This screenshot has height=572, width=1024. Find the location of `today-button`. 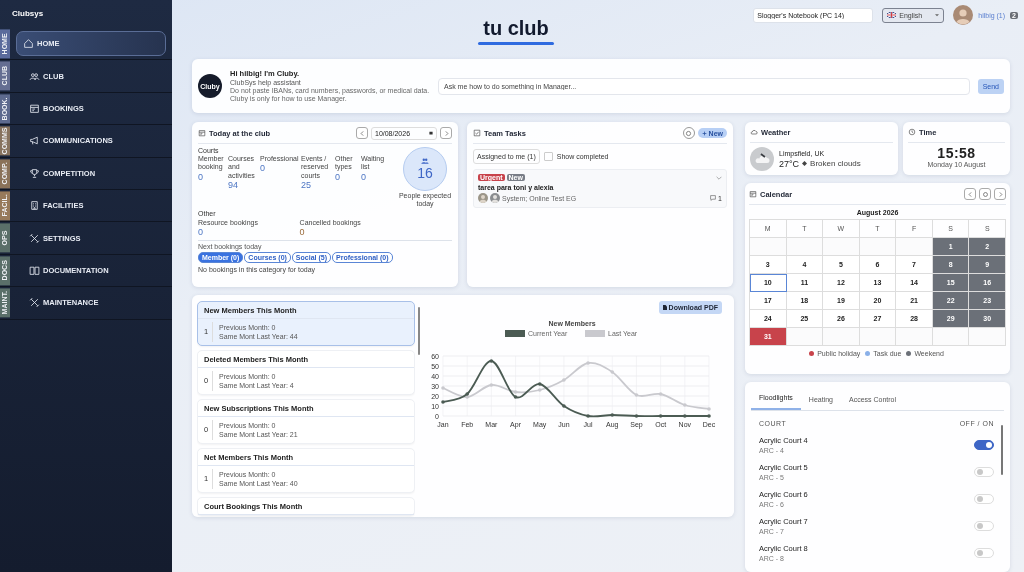

today-button is located at coordinates (985, 194).